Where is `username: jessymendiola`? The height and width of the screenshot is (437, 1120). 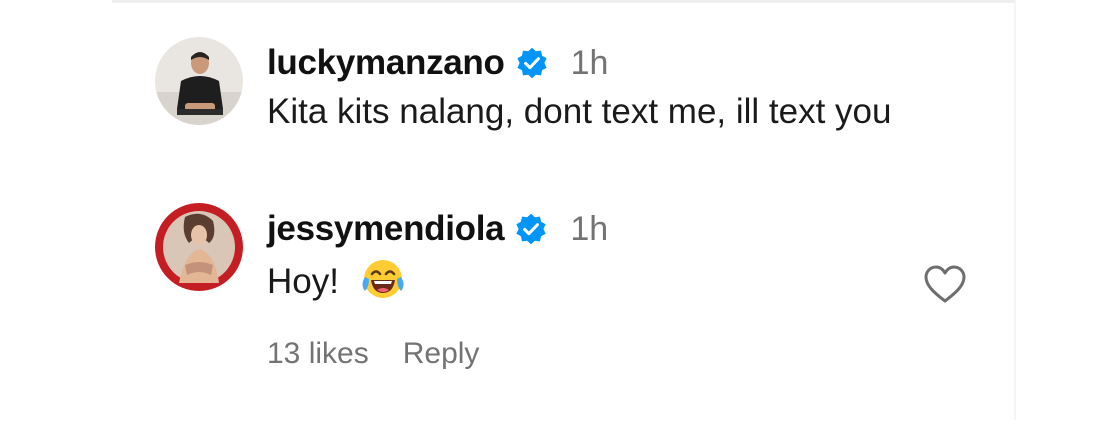
username: jessymendiola is located at coordinates (386, 229).